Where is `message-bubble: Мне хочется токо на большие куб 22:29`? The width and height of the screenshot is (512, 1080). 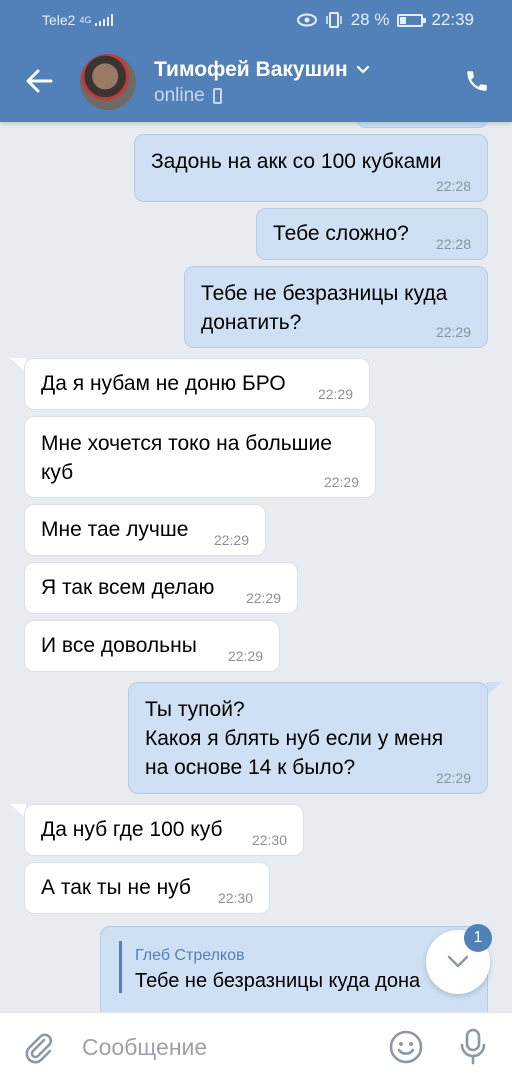
message-bubble: Мне хочется токо на большие куб 22:29 is located at coordinates (200, 457).